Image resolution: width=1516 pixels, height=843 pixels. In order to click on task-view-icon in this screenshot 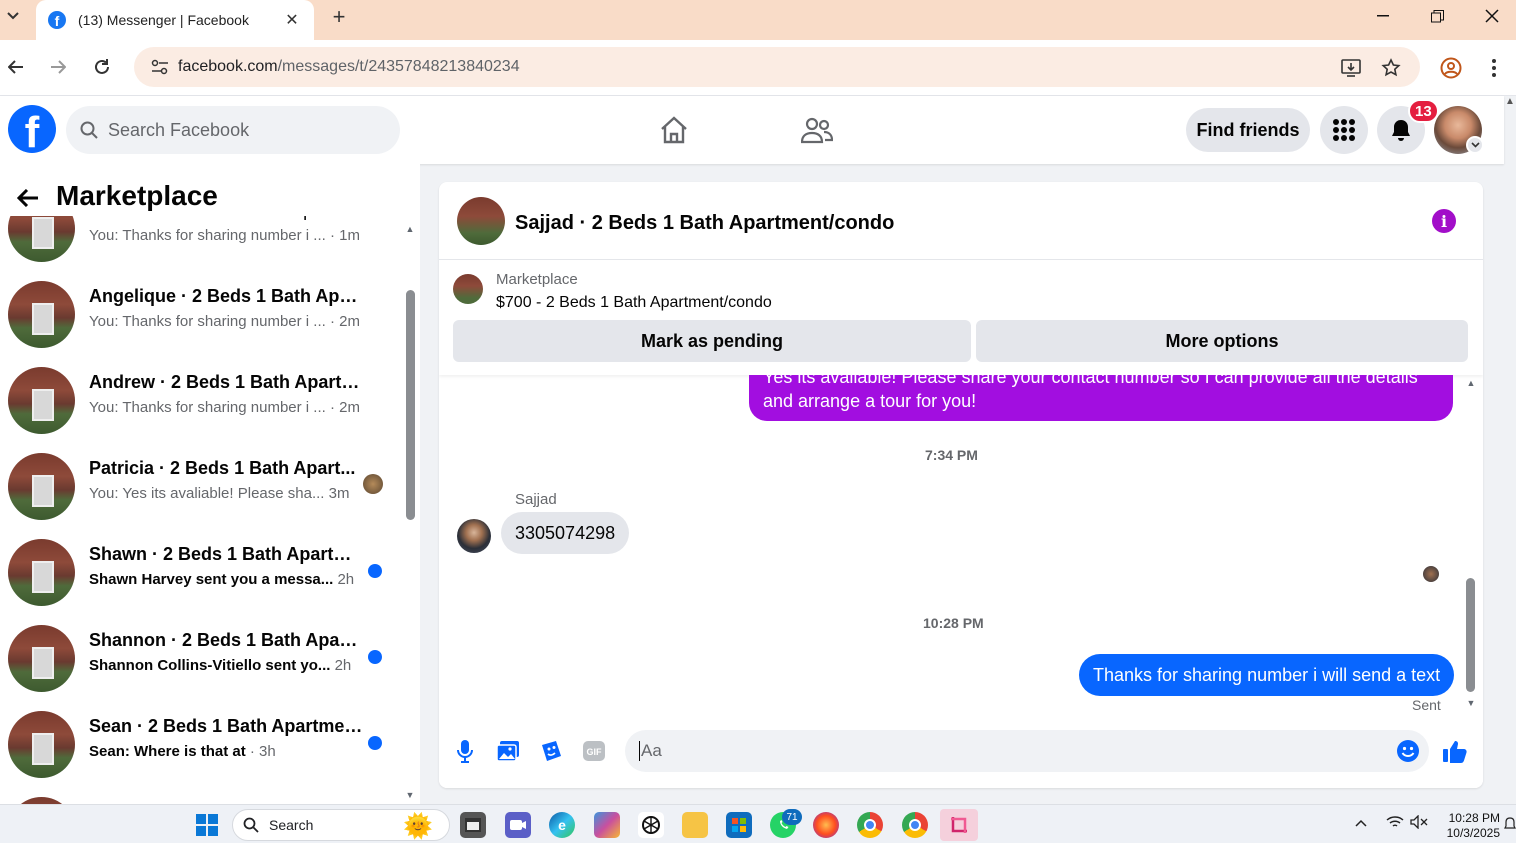, I will do `click(473, 825)`.